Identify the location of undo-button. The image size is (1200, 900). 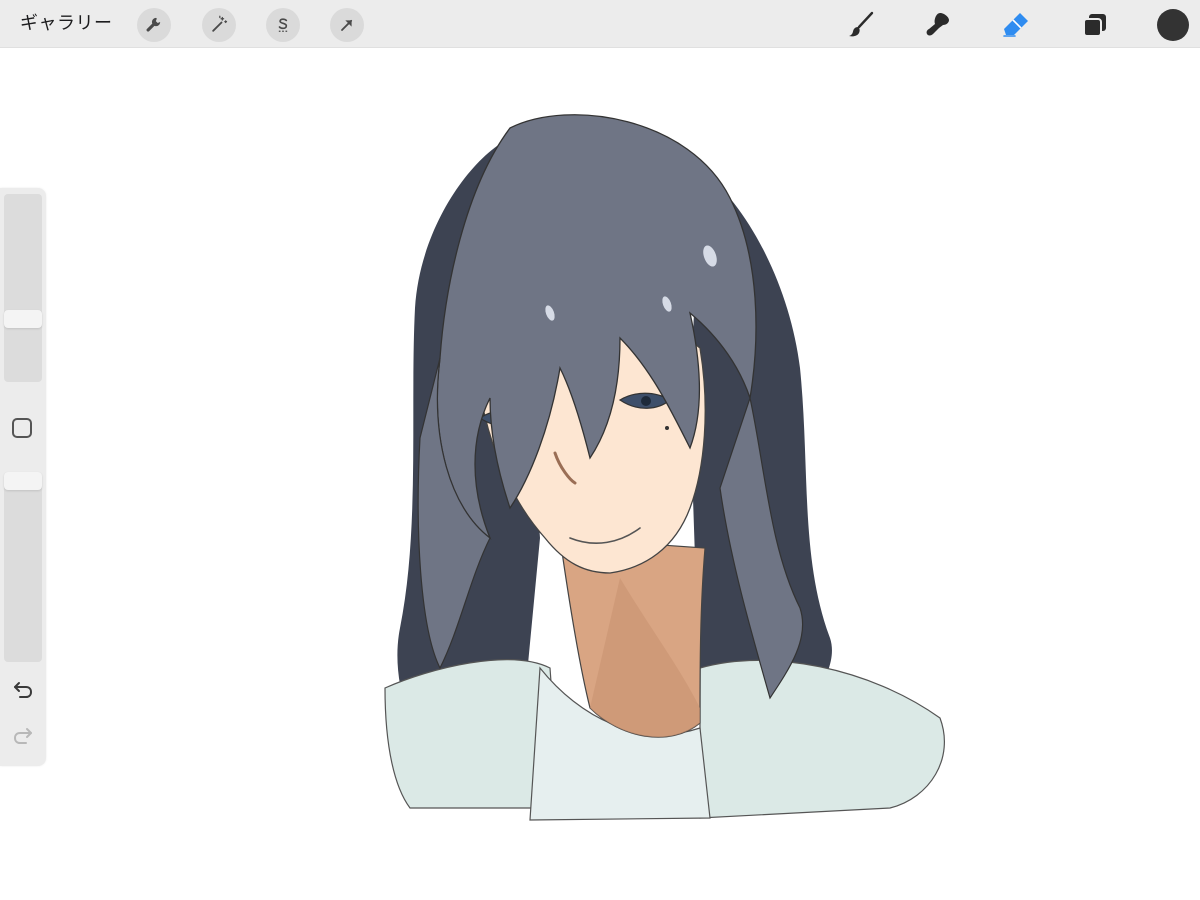
(23, 690).